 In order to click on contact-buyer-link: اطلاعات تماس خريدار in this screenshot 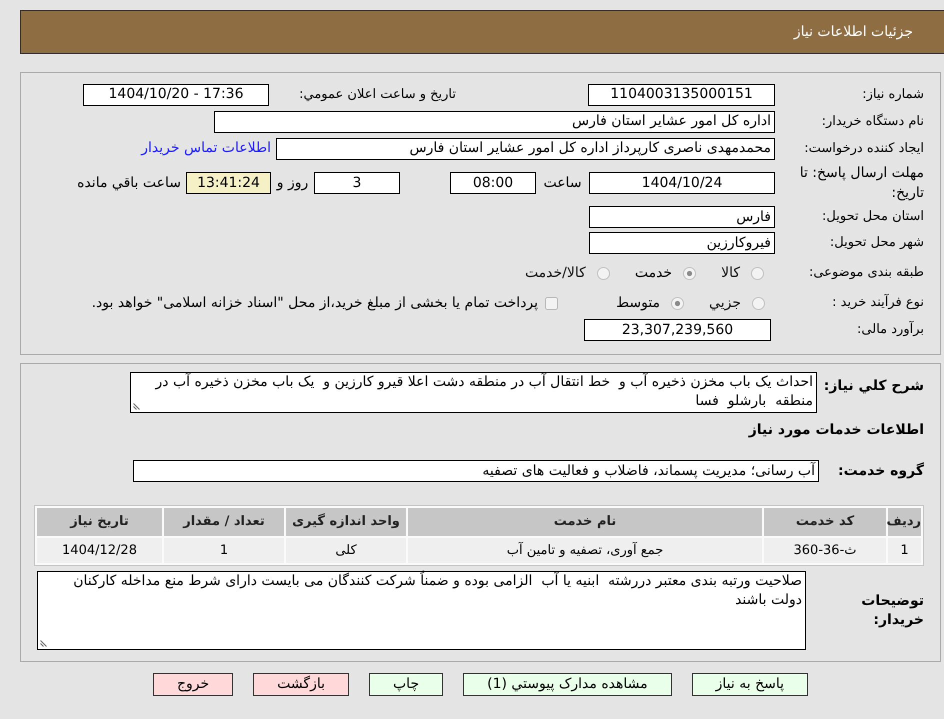, I will do `click(206, 148)`.